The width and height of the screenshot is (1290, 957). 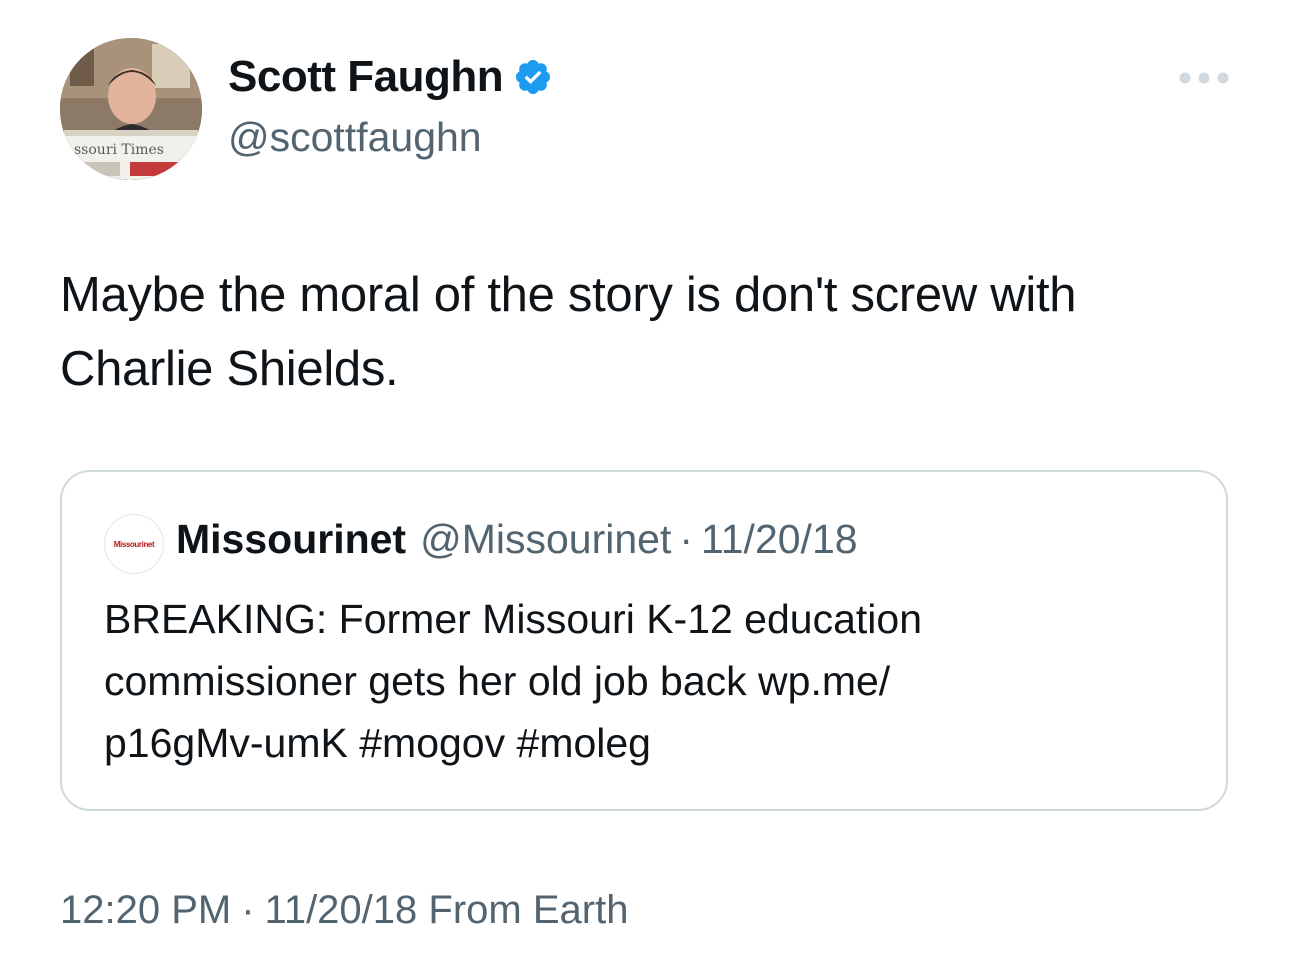 What do you see at coordinates (513, 619) in the screenshot?
I see `quoted-text-line: BREAKING: Former Missouri K-12 education` at bounding box center [513, 619].